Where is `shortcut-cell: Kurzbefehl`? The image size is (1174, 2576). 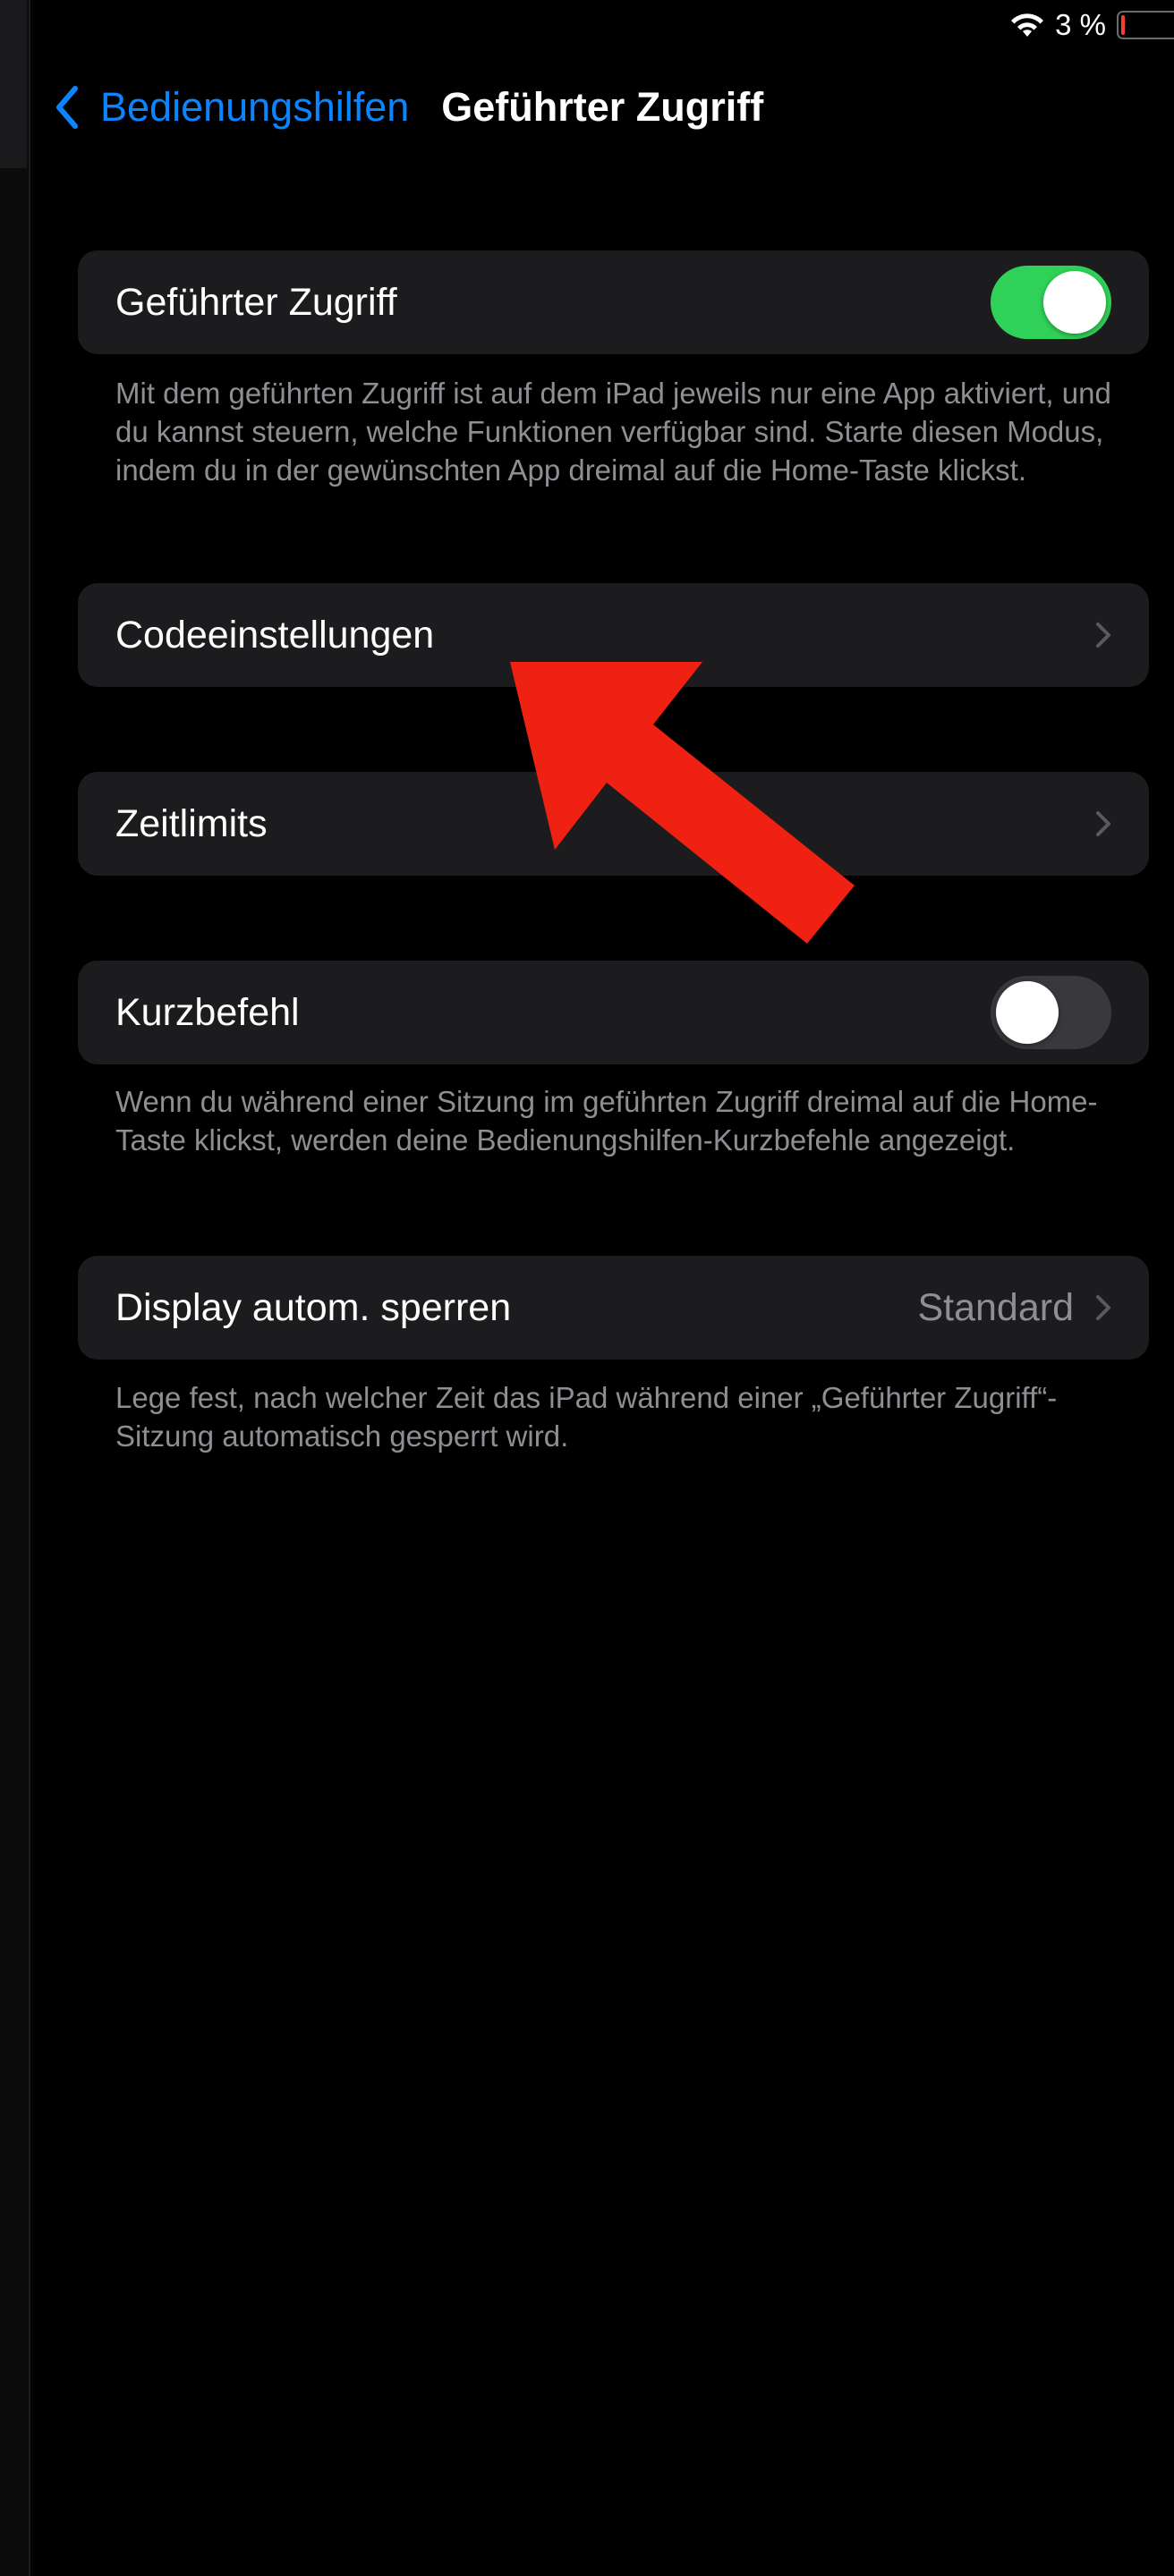 shortcut-cell: Kurzbefehl is located at coordinates (613, 1012).